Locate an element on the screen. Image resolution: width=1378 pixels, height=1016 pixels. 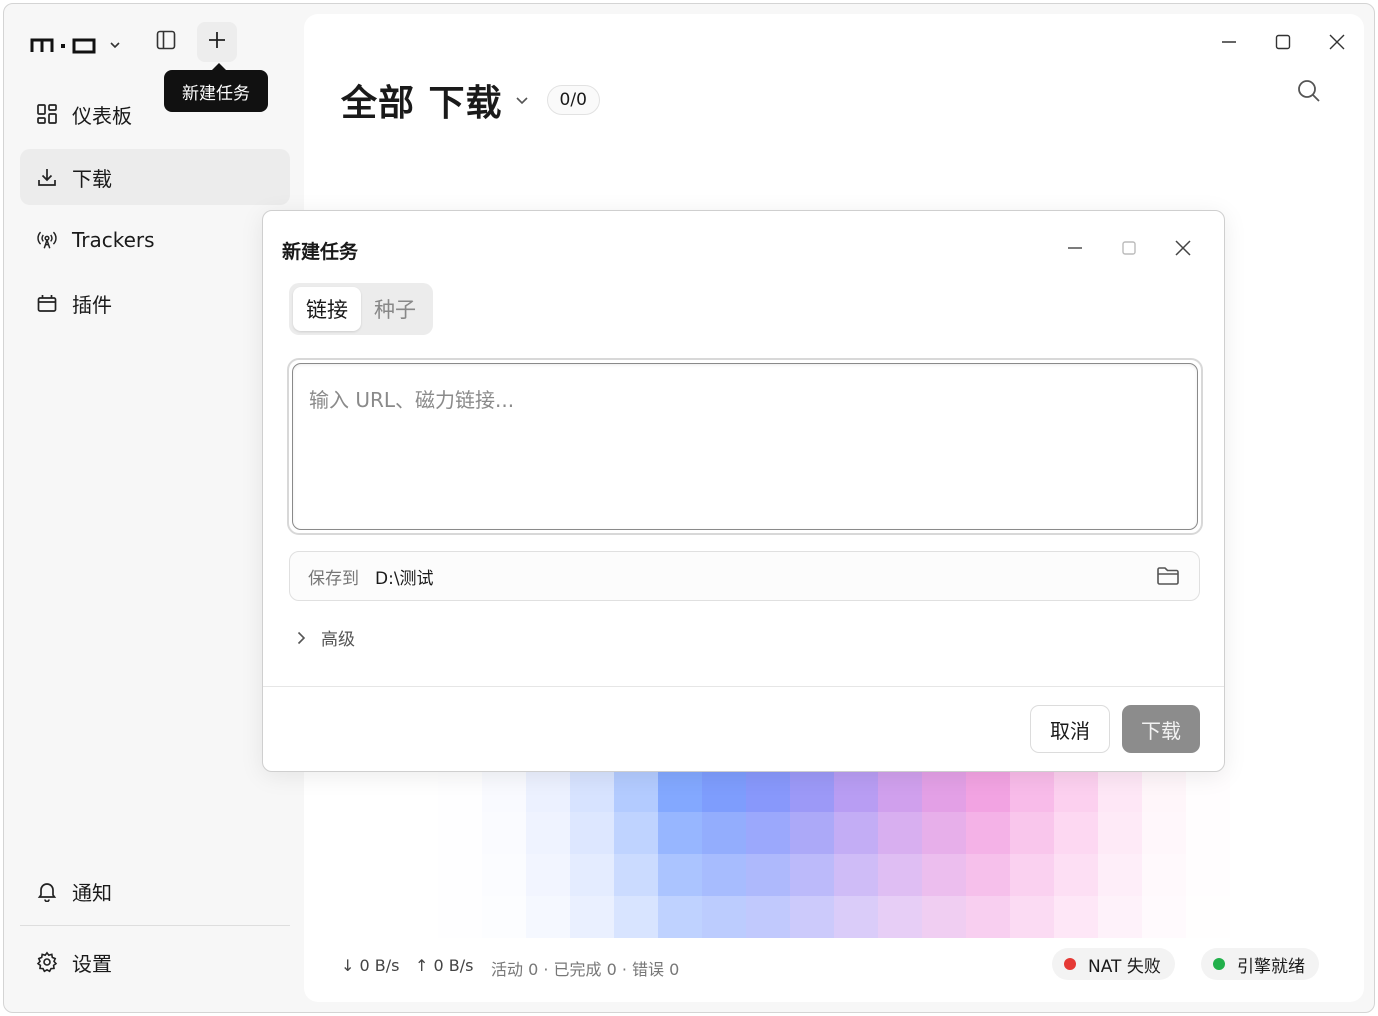
advanced-toggle: 高级 is located at coordinates (324, 637).